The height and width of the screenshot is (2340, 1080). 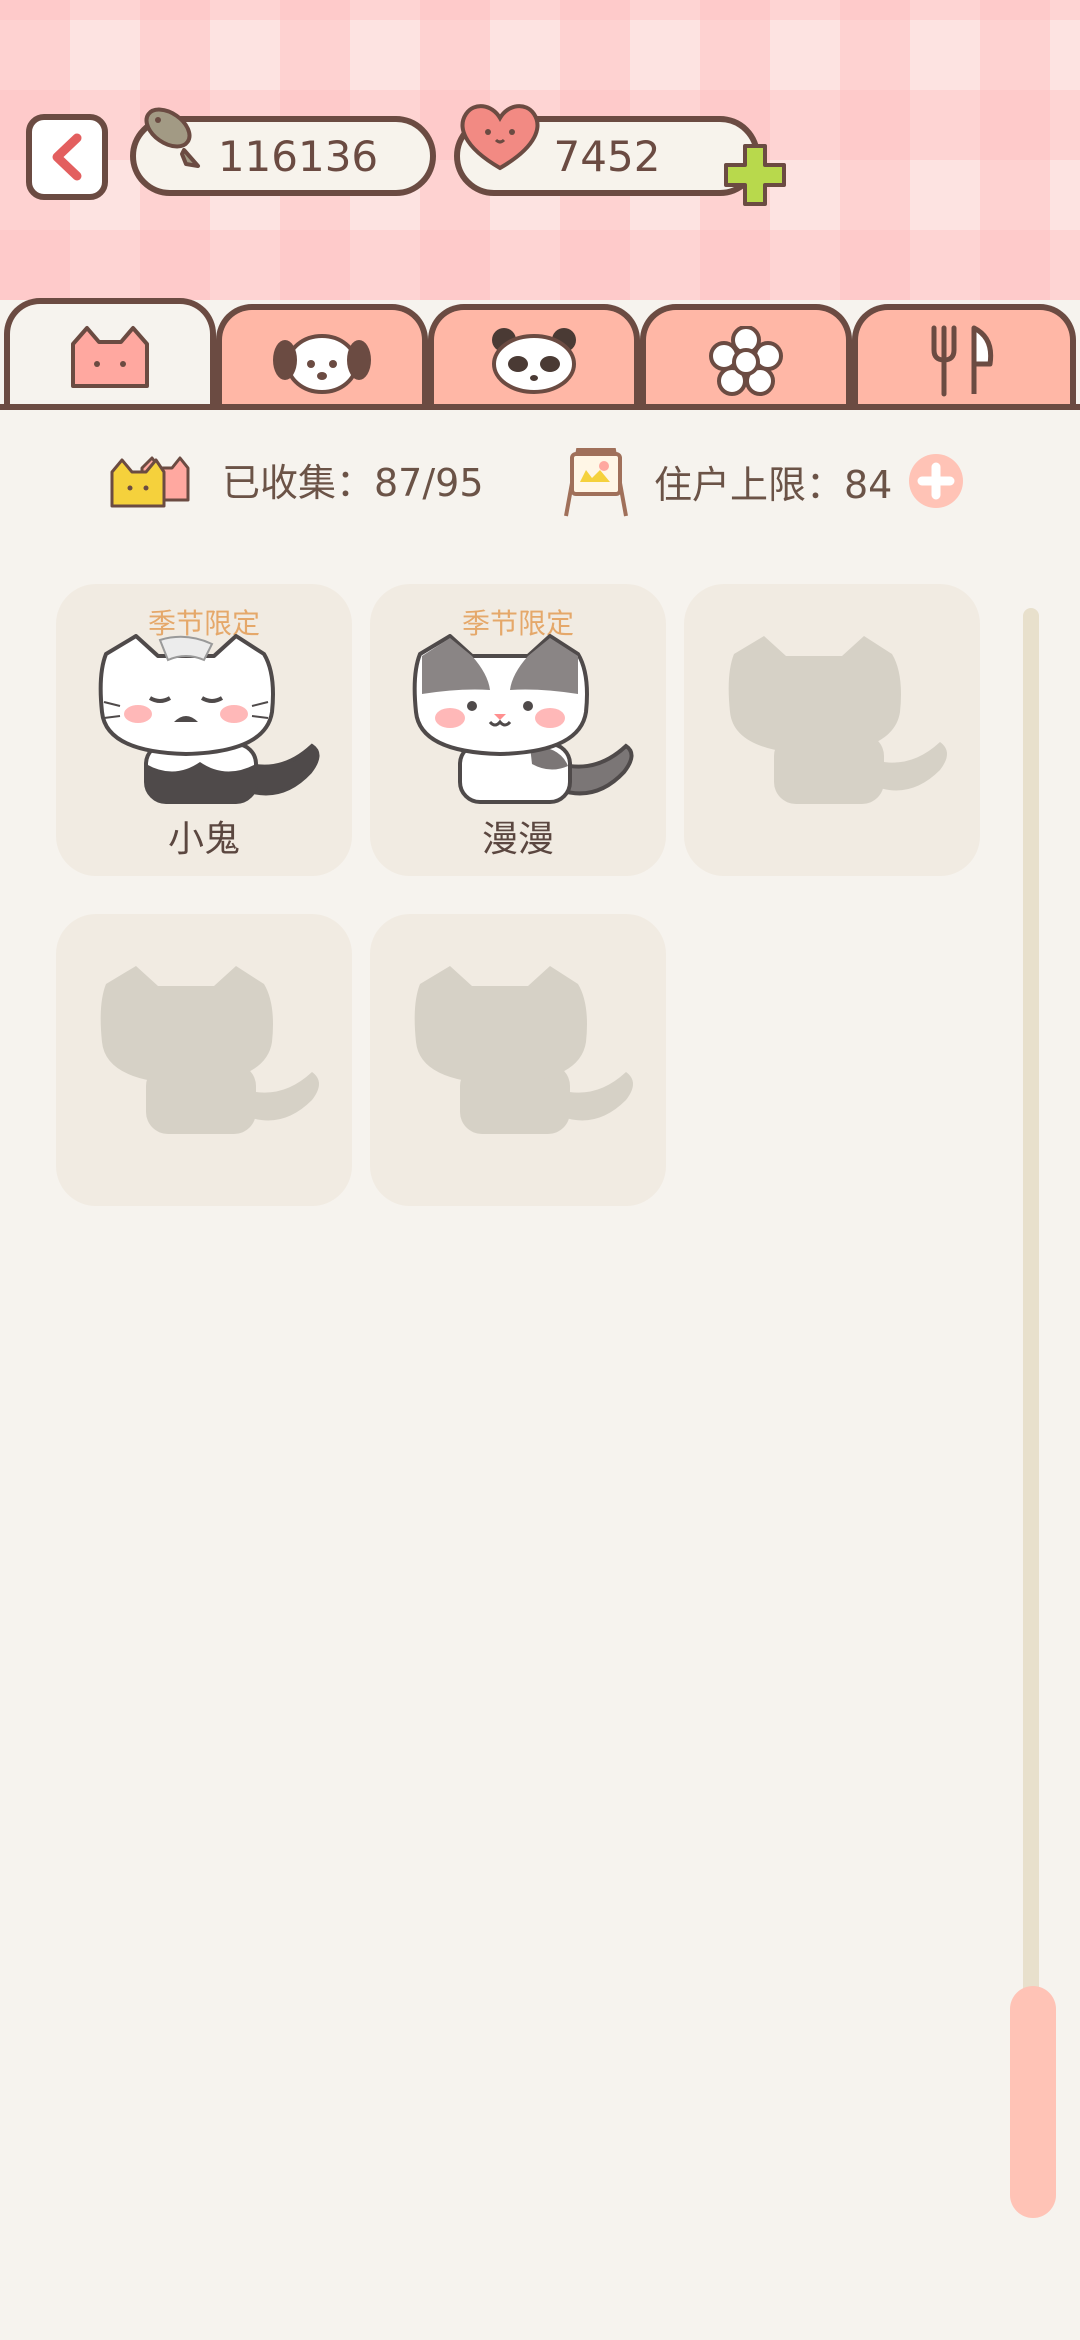 What do you see at coordinates (500, 137) in the screenshot?
I see `heart-icon` at bounding box center [500, 137].